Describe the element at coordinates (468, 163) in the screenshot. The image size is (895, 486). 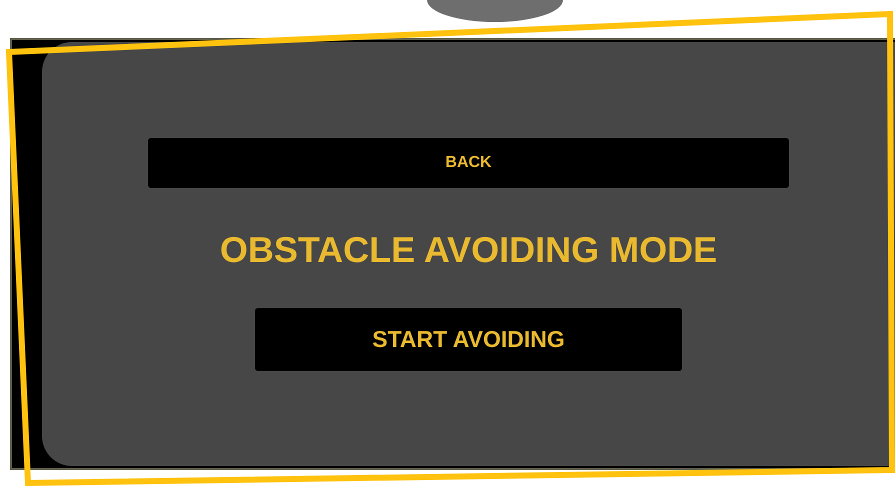
I see `back-button: BACK` at that location.